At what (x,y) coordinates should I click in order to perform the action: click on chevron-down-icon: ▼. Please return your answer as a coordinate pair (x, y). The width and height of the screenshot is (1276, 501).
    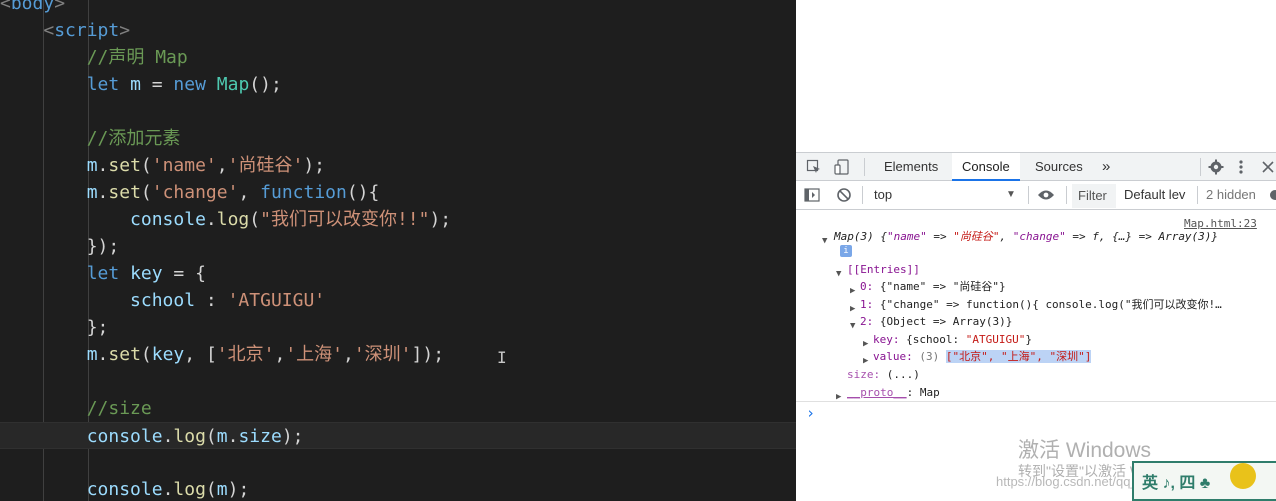
    Looking at the image, I should click on (1011, 195).